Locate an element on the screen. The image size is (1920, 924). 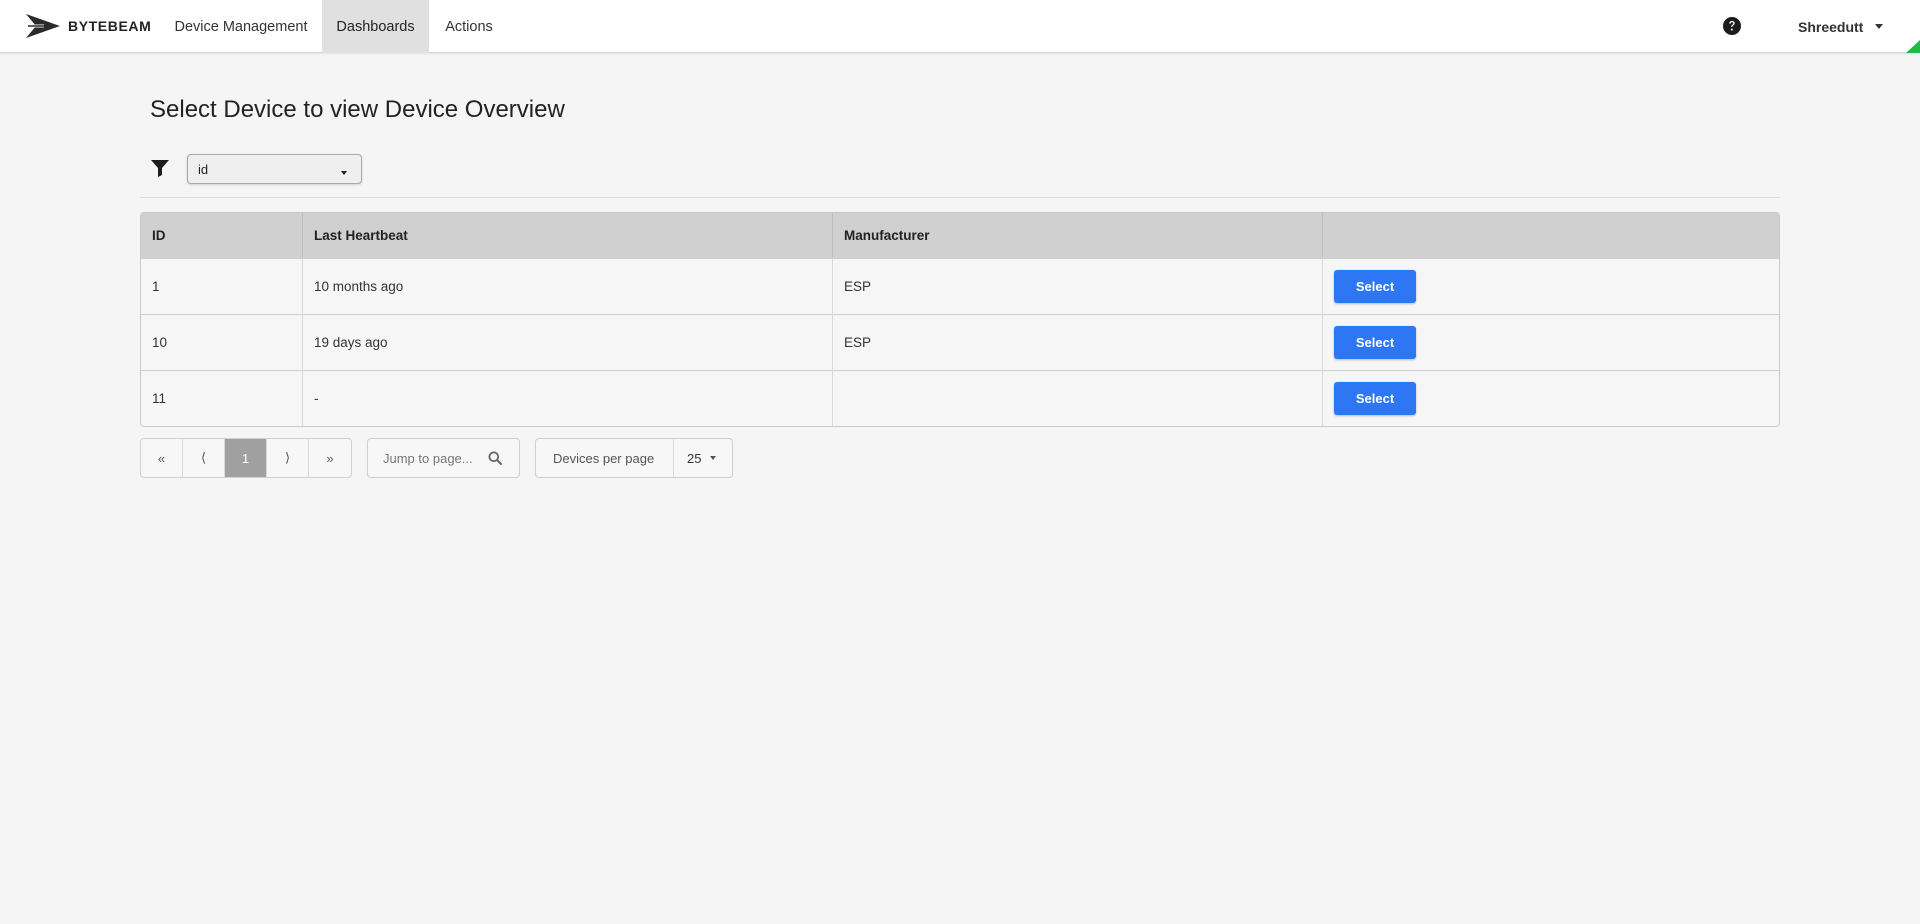
filter-selected-value: id is located at coordinates (203, 169).